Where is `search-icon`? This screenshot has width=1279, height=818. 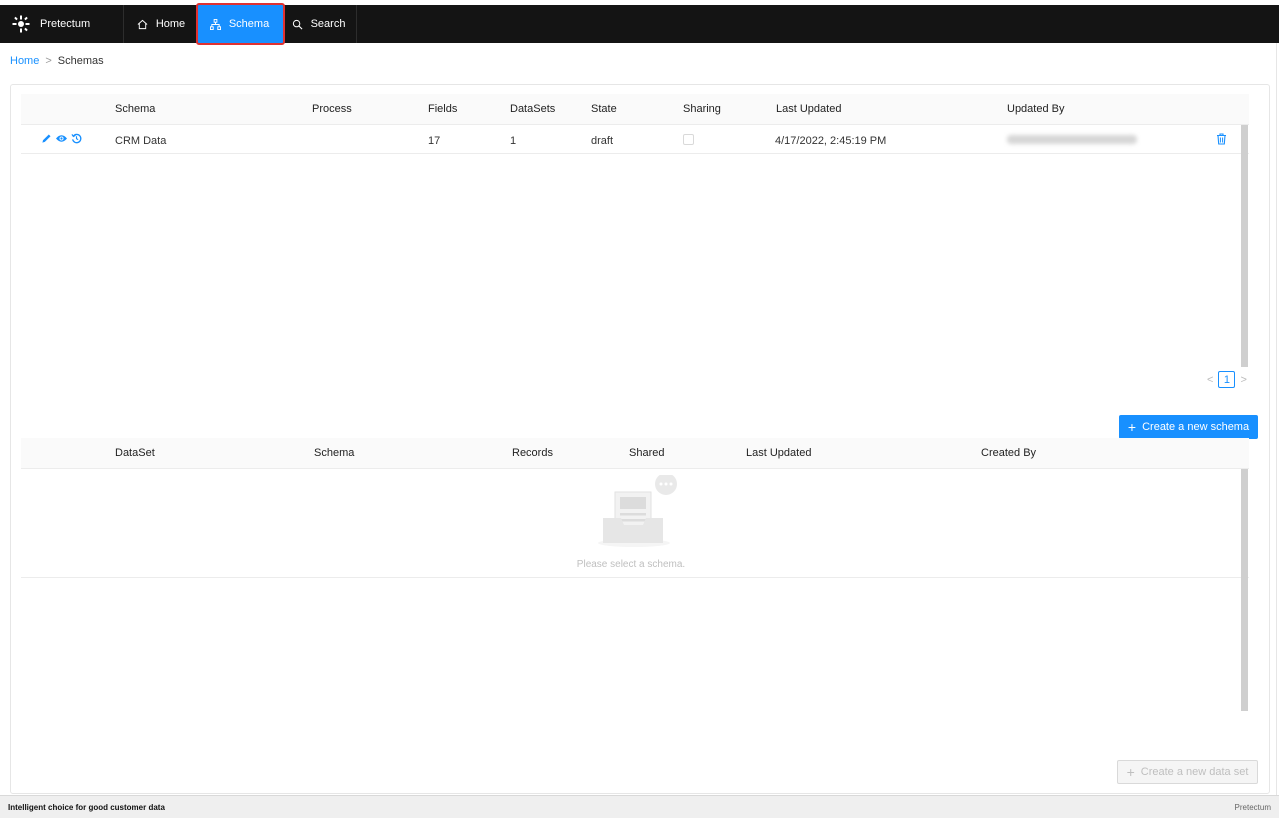 search-icon is located at coordinates (297, 24).